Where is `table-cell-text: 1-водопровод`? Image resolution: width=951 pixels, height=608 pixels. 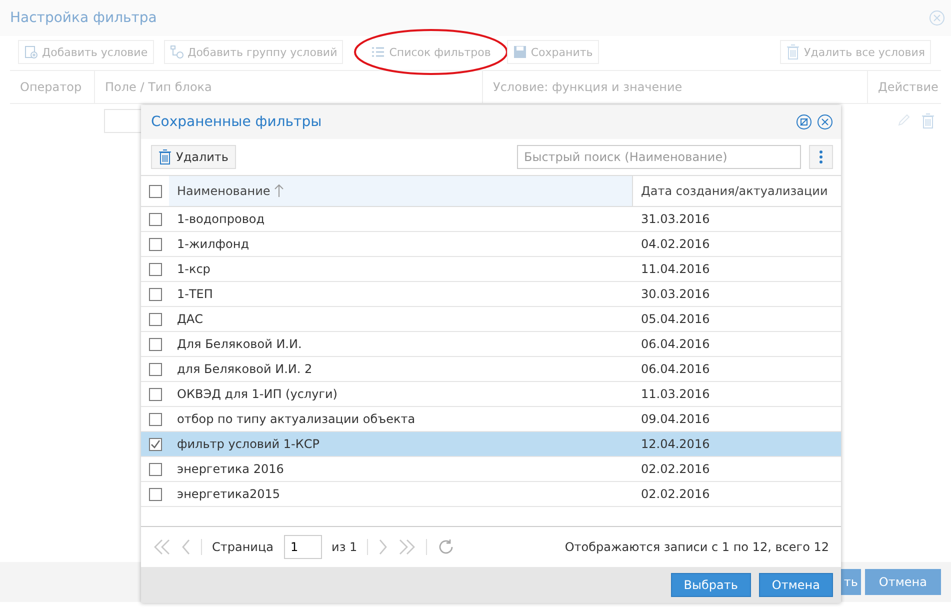 table-cell-text: 1-водопровод is located at coordinates (221, 219).